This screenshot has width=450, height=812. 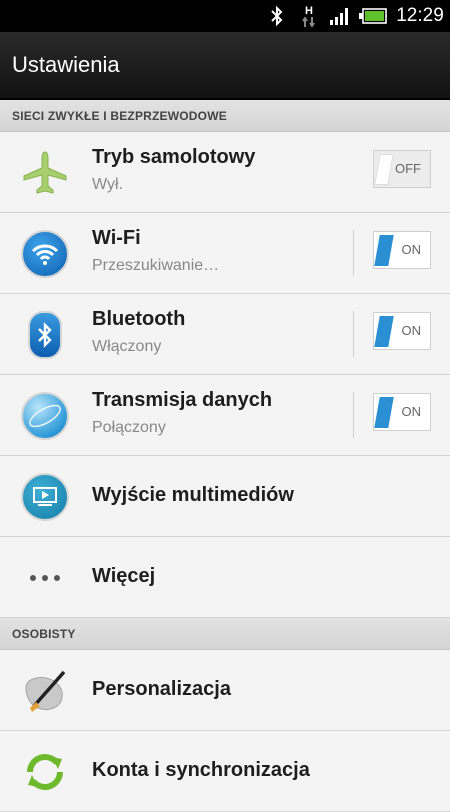 I want to click on wifi-toggle: ON, so click(x=402, y=250).